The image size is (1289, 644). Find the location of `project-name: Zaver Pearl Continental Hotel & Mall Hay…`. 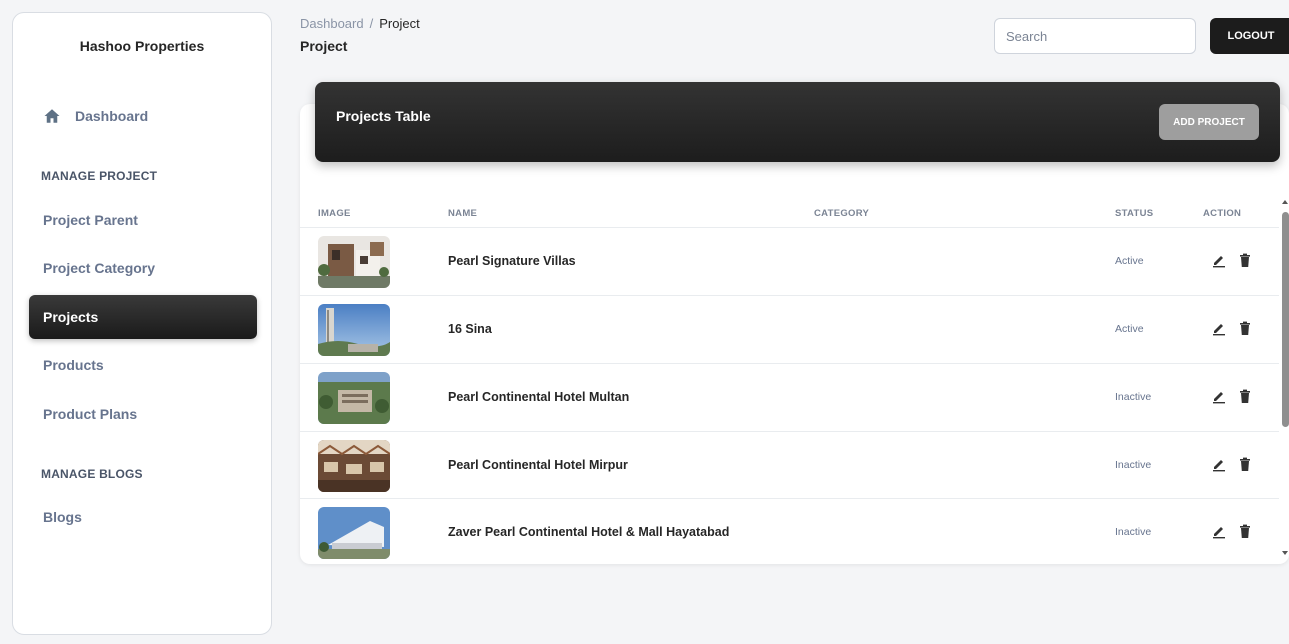

project-name: Zaver Pearl Continental Hotel & Mall Hay… is located at coordinates (589, 532).